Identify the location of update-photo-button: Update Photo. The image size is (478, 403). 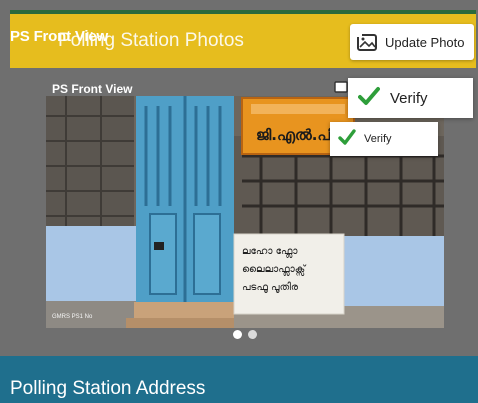
(412, 42).